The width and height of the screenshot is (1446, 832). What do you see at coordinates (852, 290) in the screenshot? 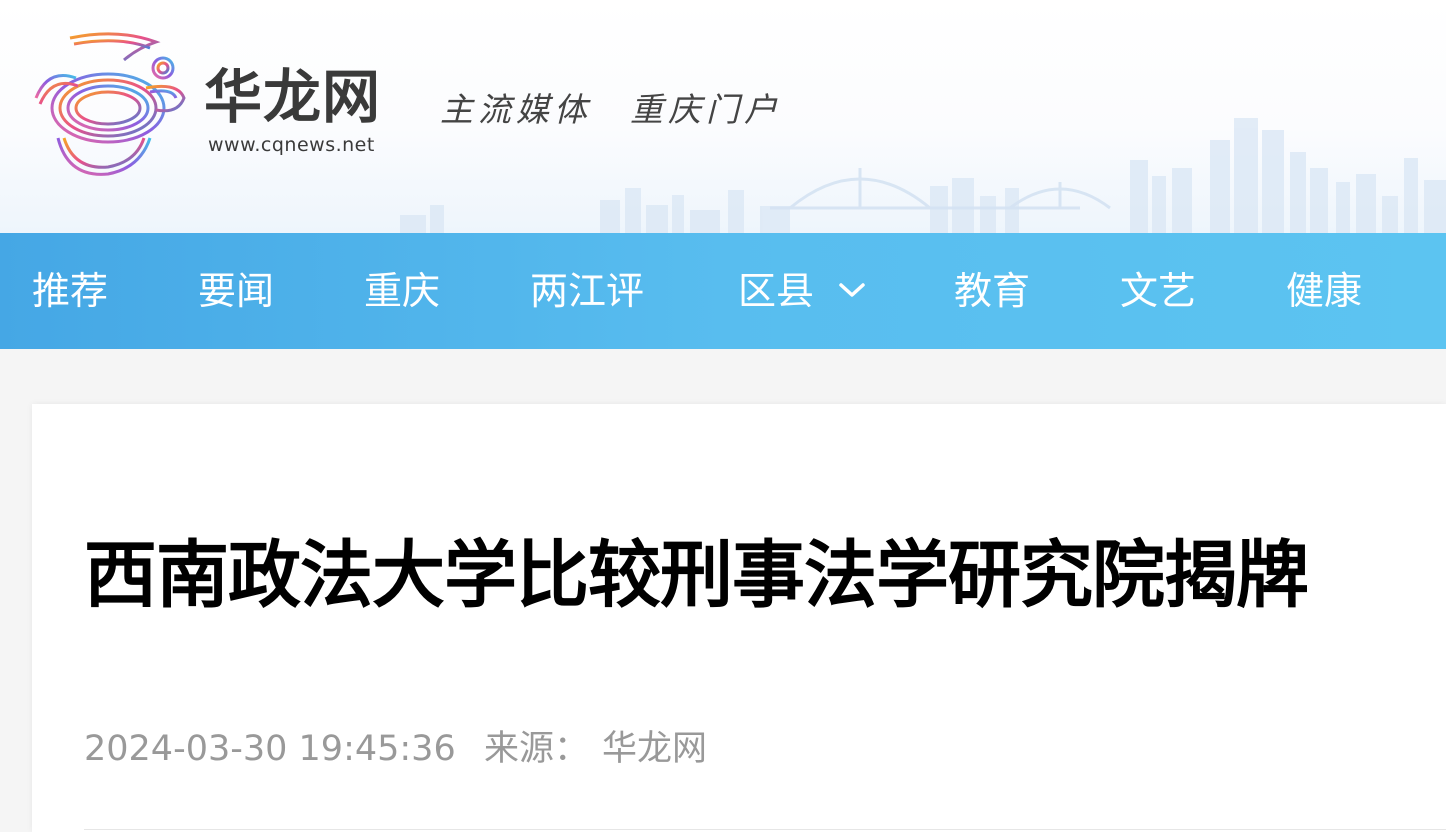
I see `chevron-down-icon` at bounding box center [852, 290].